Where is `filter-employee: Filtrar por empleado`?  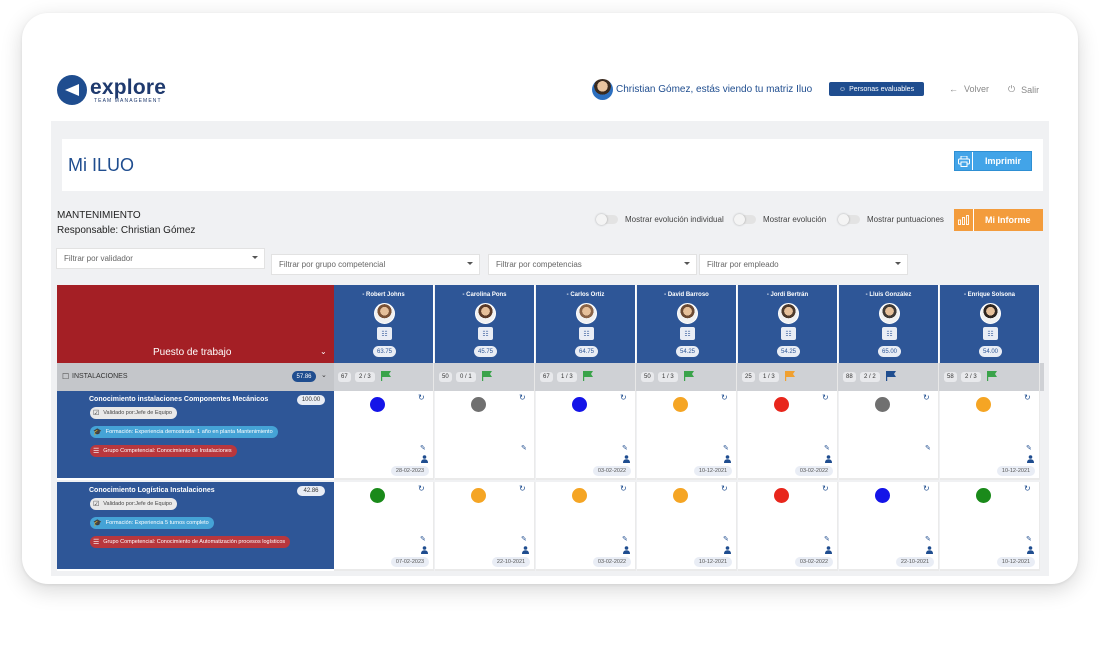
filter-employee: Filtrar por empleado is located at coordinates (803, 264).